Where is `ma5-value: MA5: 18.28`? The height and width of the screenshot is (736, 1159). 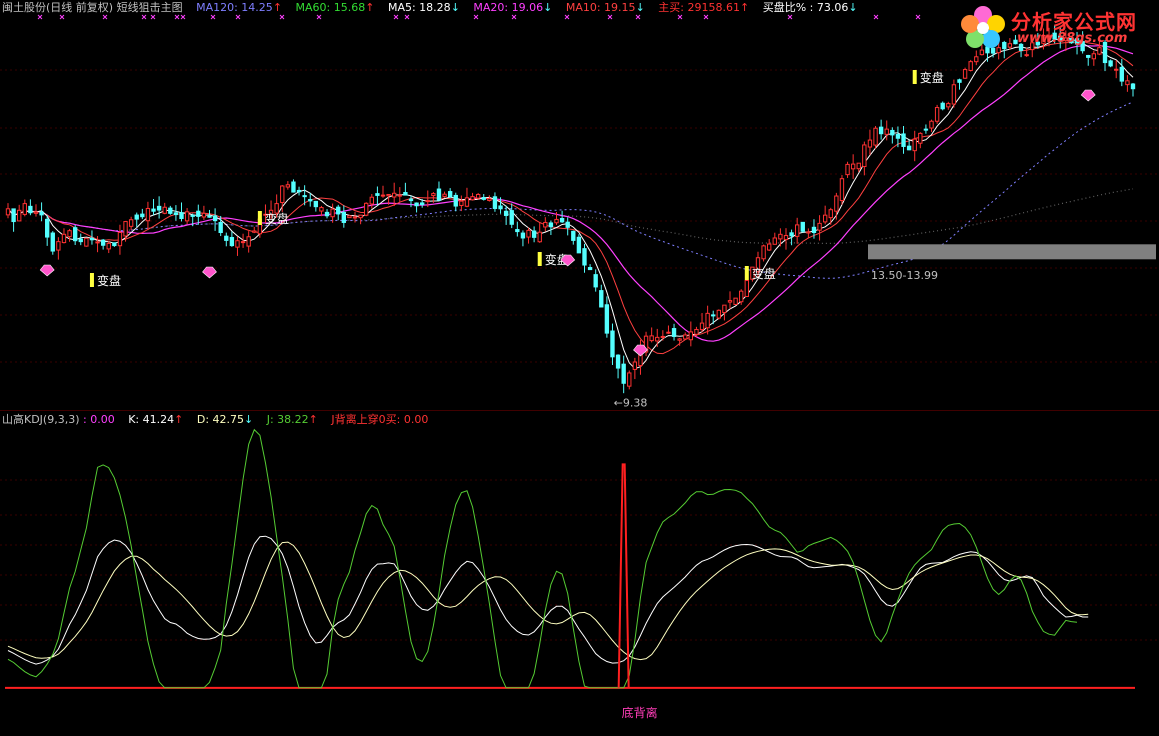 ma5-value: MA5: 18.28 is located at coordinates (419, 7).